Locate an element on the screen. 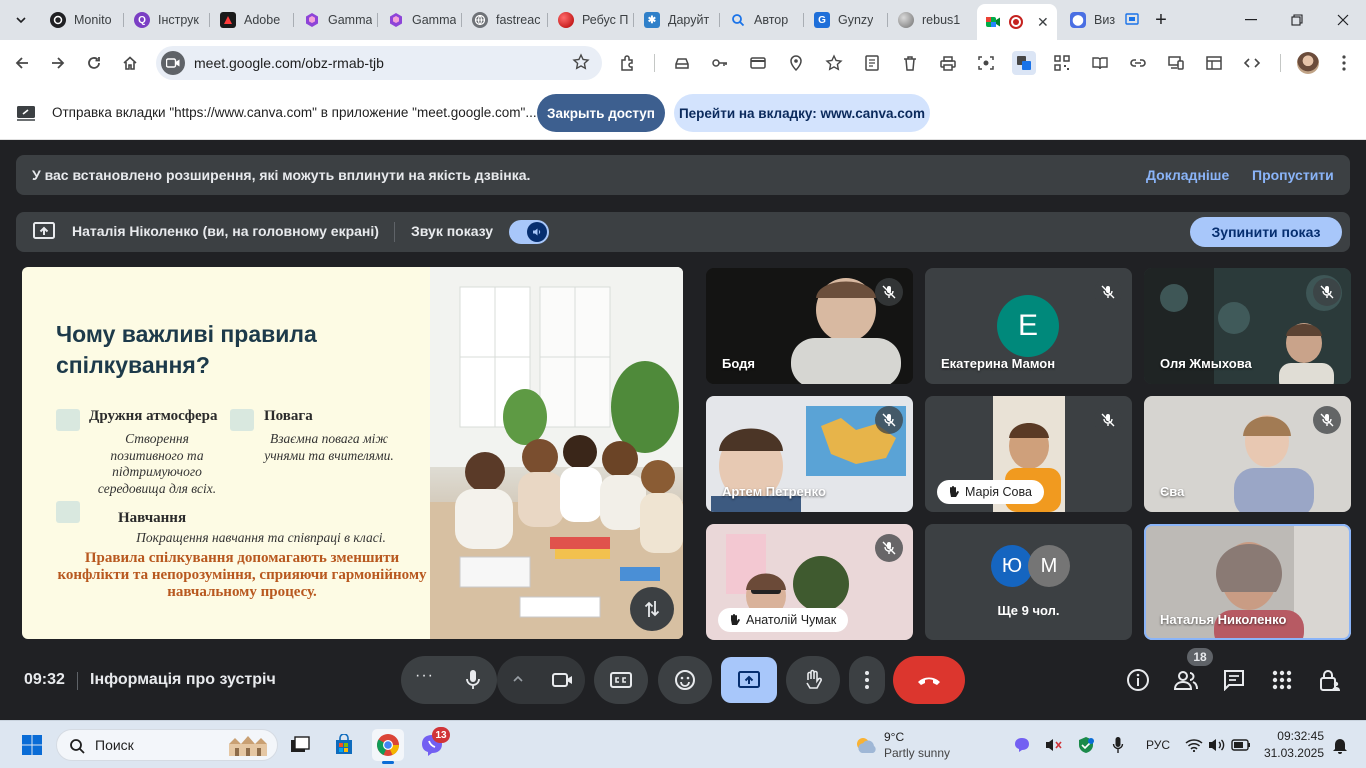  ext-star-button is located at coordinates (834, 63).